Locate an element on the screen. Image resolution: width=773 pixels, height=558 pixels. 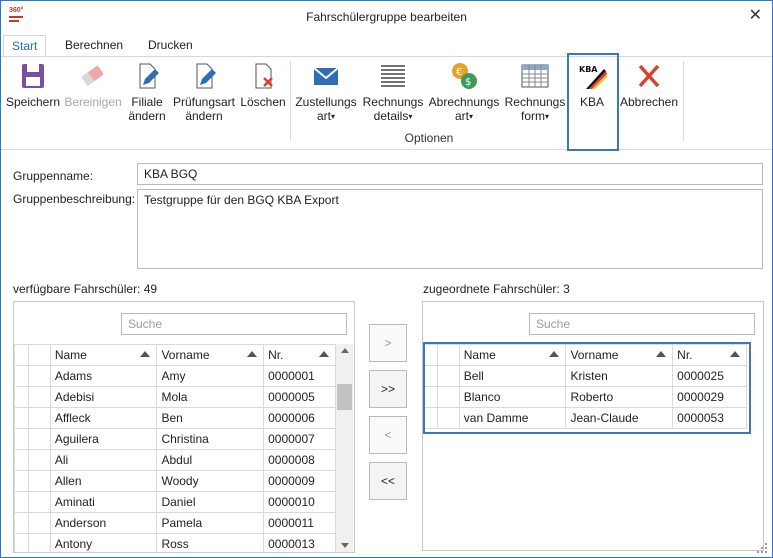
clear-button: Bereinigen is located at coordinates (93, 85).